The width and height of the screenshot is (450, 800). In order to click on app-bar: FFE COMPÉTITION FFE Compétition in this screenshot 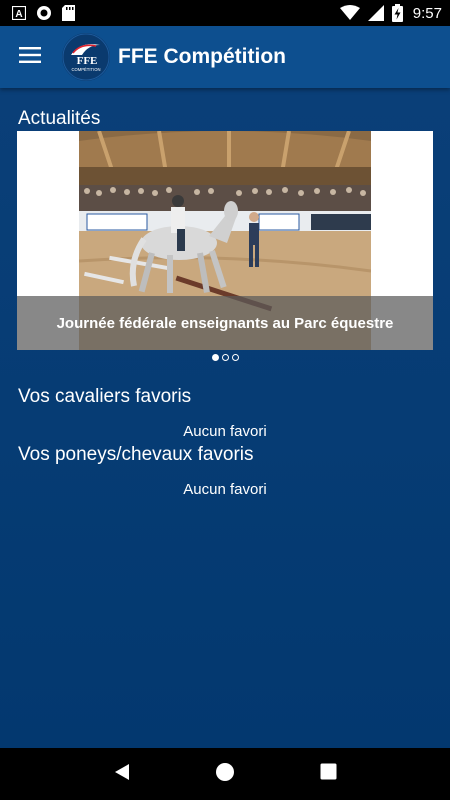, I will do `click(225, 57)`.